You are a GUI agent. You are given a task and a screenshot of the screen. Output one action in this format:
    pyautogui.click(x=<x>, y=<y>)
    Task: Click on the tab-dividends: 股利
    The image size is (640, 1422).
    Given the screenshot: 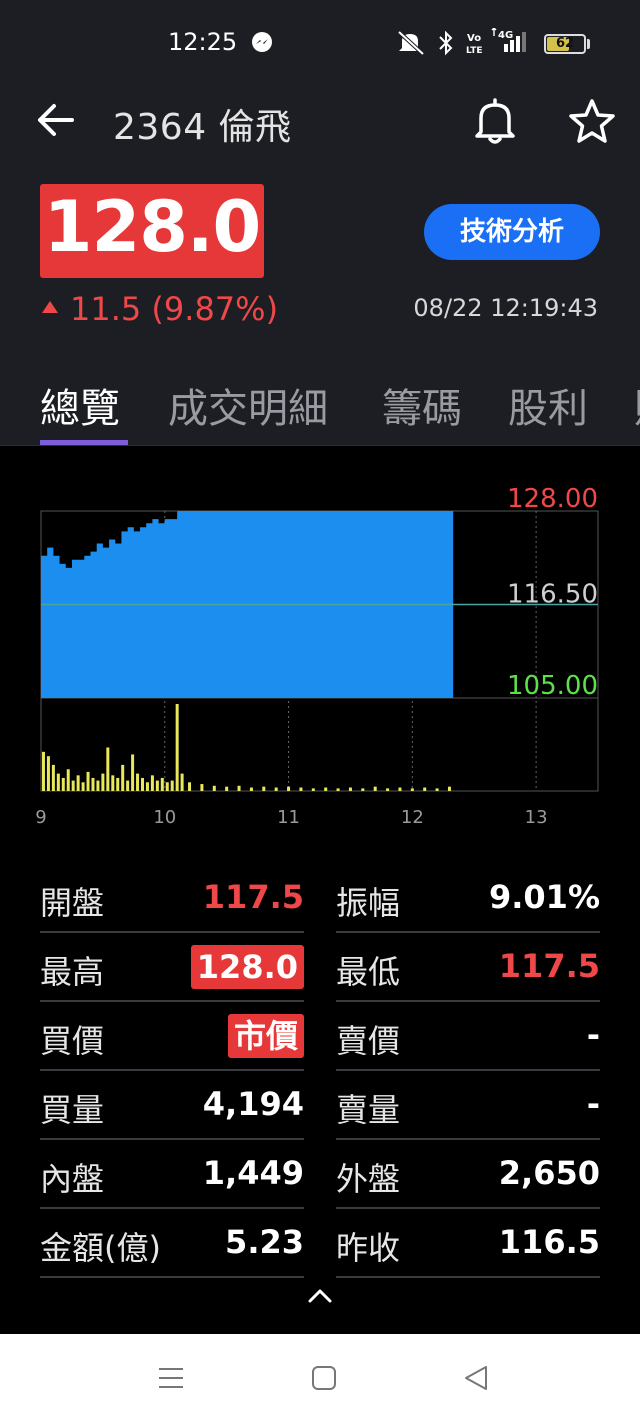 What is the action you would take?
    pyautogui.click(x=548, y=405)
    